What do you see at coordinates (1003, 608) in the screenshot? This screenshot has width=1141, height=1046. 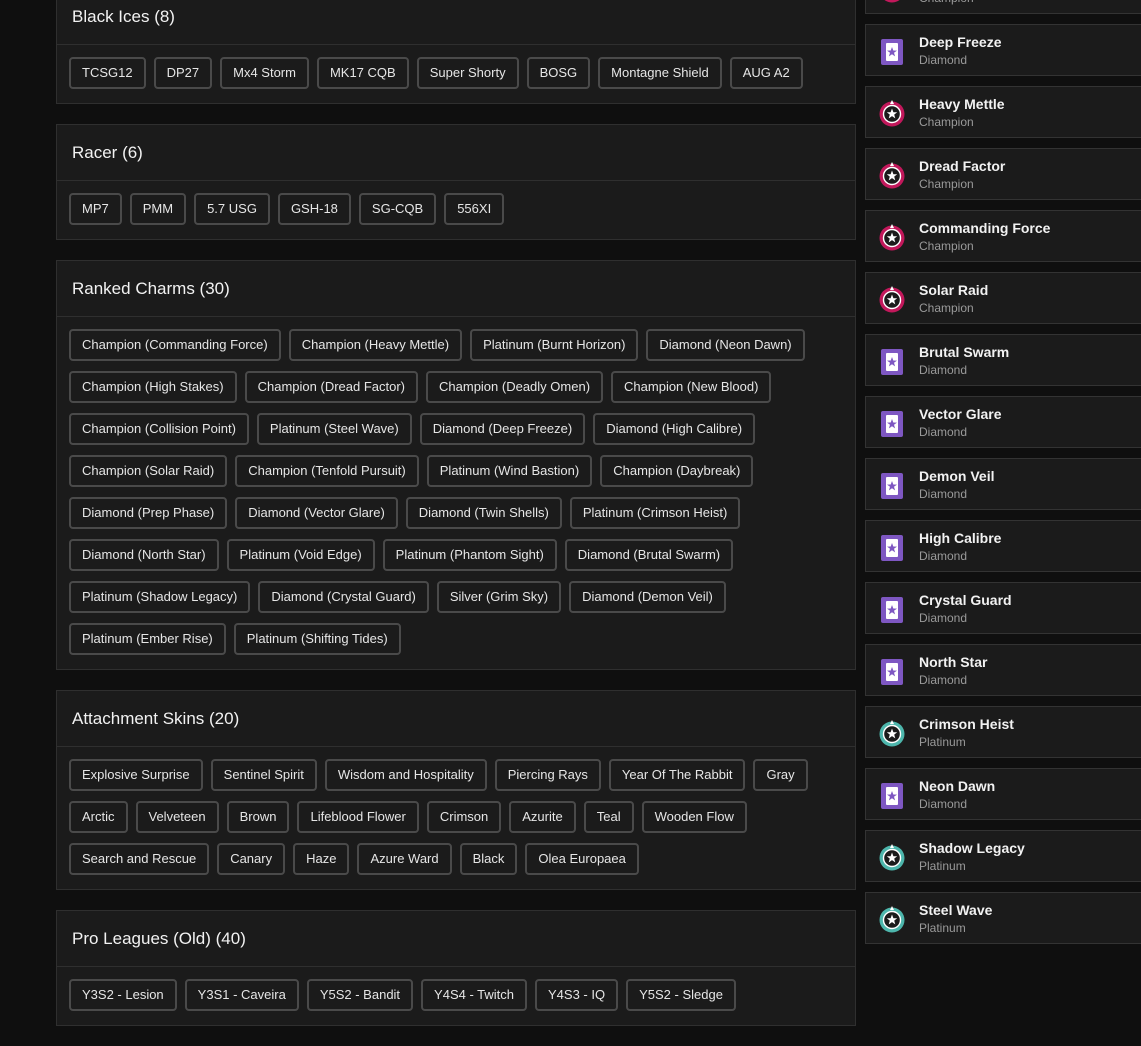 I see `ranked-charm-card: Crystal Guard Diamond` at bounding box center [1003, 608].